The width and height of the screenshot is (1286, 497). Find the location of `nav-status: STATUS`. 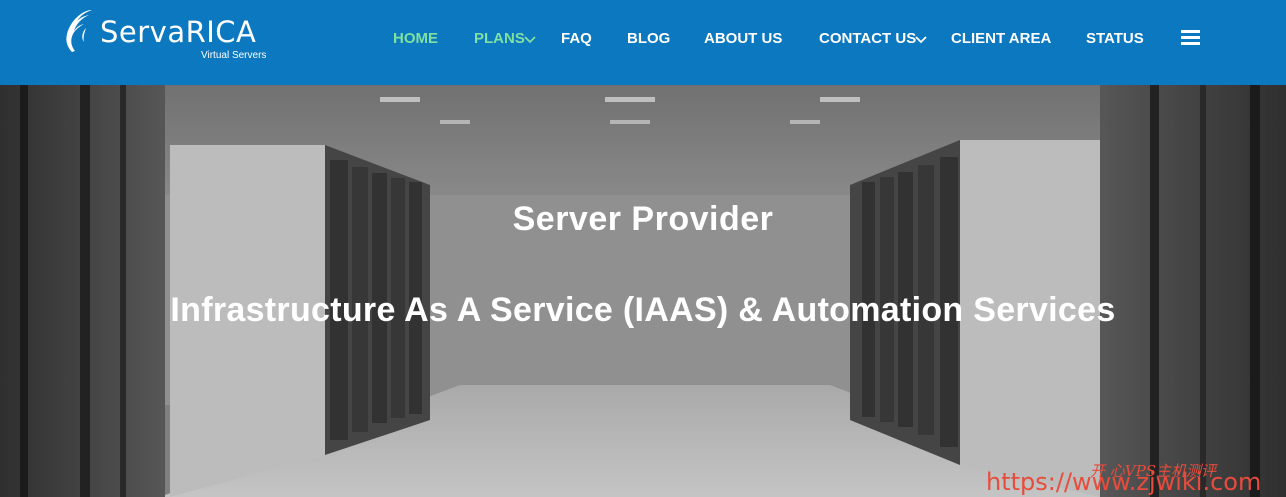

nav-status: STATUS is located at coordinates (1115, 39).